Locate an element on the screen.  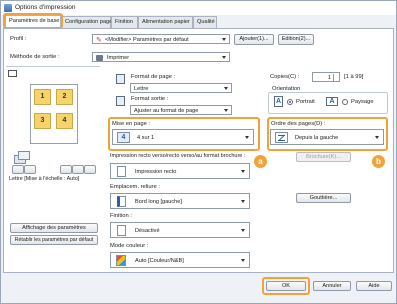
ok-button: OK is located at coordinates (286, 286).